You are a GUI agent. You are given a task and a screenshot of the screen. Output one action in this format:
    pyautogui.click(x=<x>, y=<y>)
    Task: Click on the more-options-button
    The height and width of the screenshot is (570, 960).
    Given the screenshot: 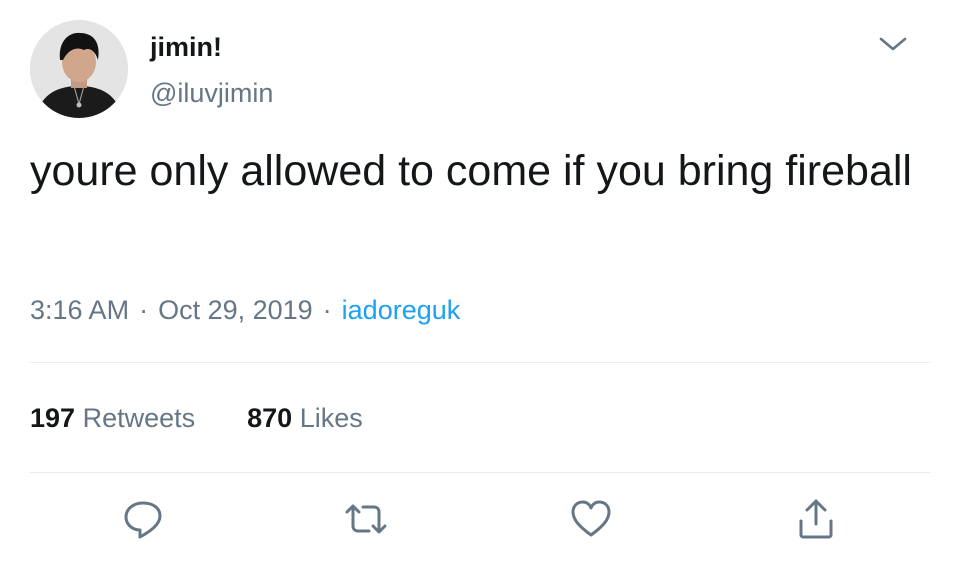 What is the action you would take?
    pyautogui.click(x=893, y=44)
    